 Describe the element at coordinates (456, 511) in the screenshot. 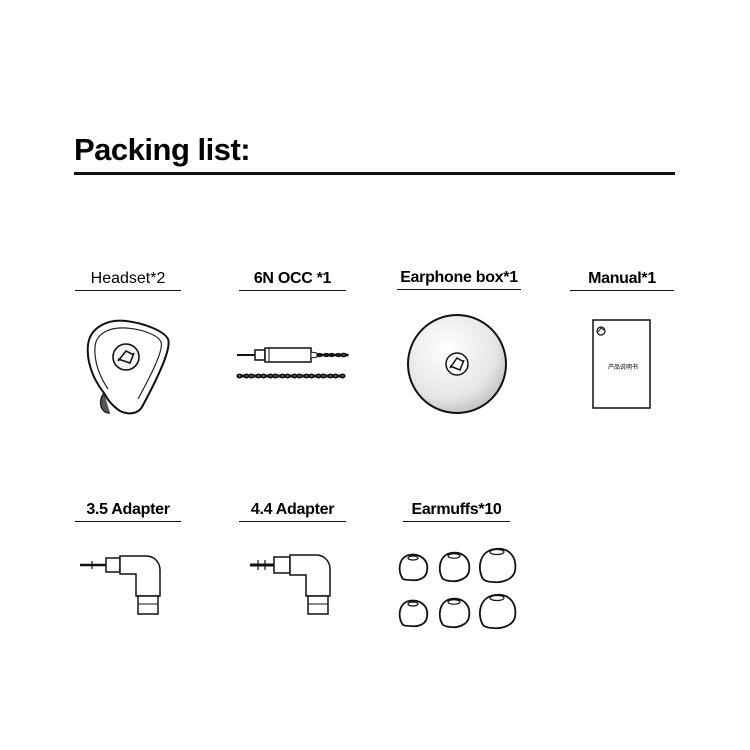

I see `item-label-ear-tips: Earmuffs*10` at that location.